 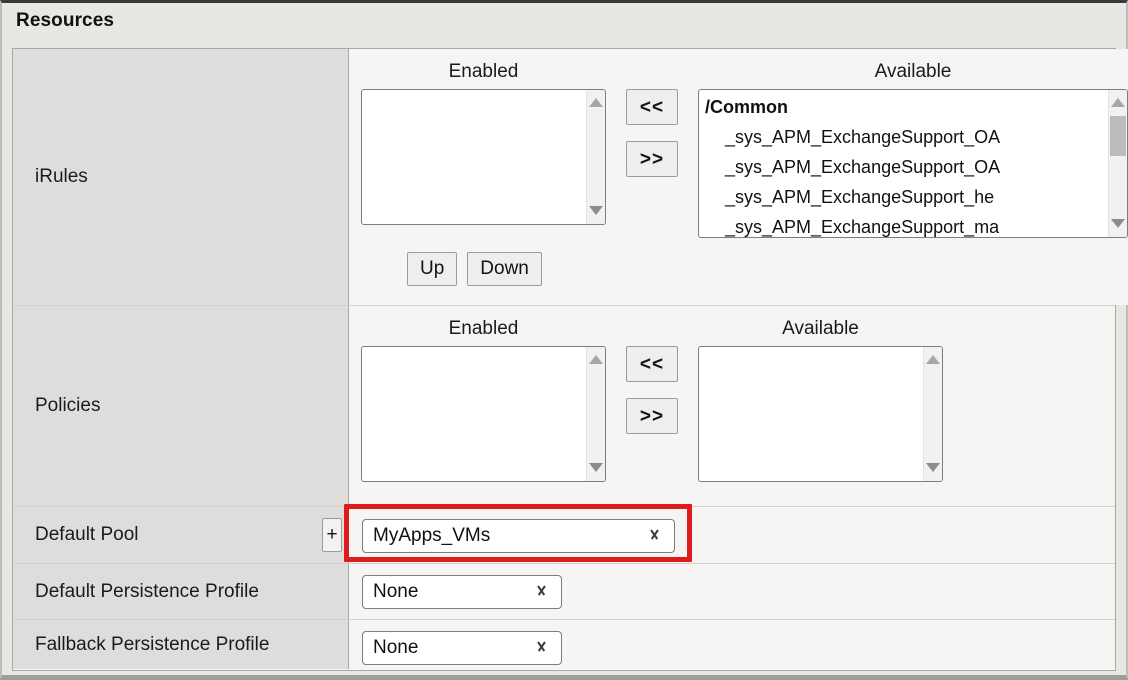 I want to click on fallback-persistence-profile-select: None, so click(x=462, y=648).